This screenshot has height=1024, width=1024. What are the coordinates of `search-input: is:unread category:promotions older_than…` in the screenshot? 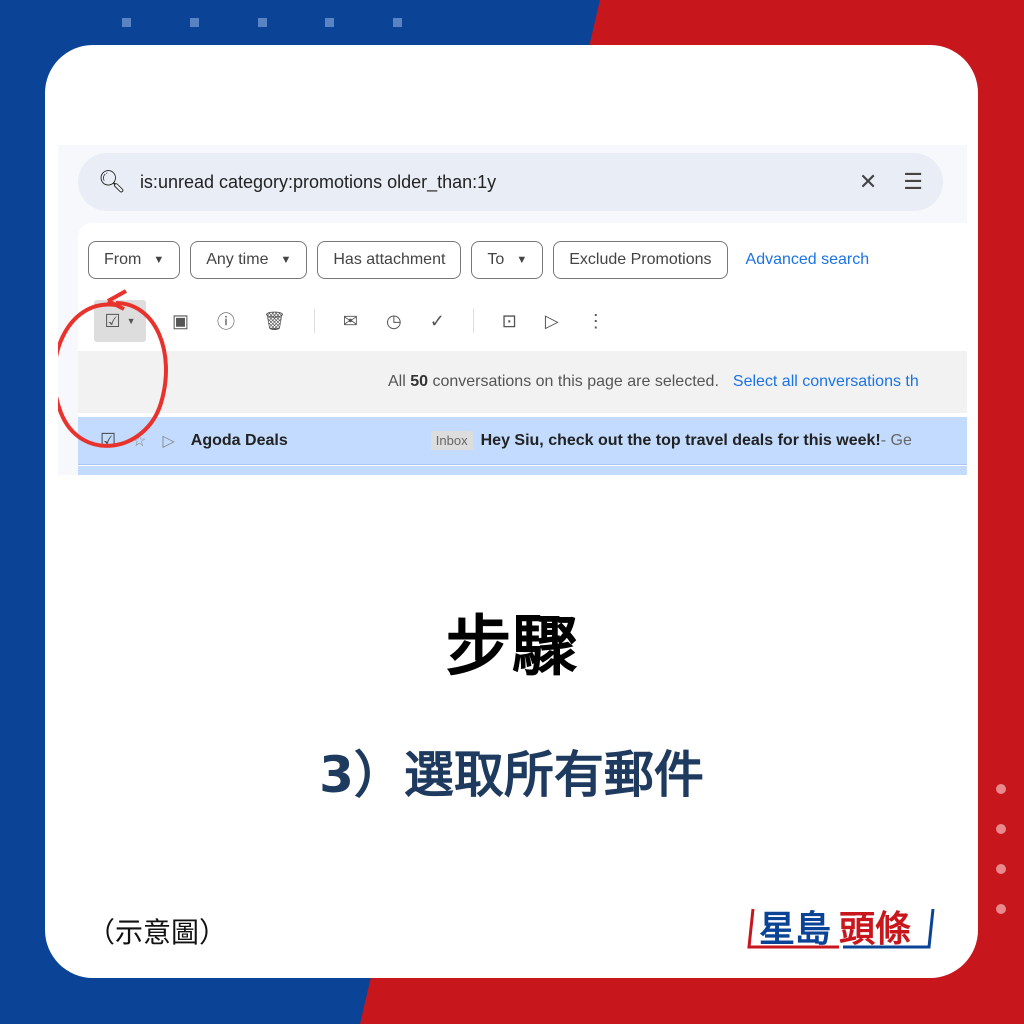 It's located at (486, 182).